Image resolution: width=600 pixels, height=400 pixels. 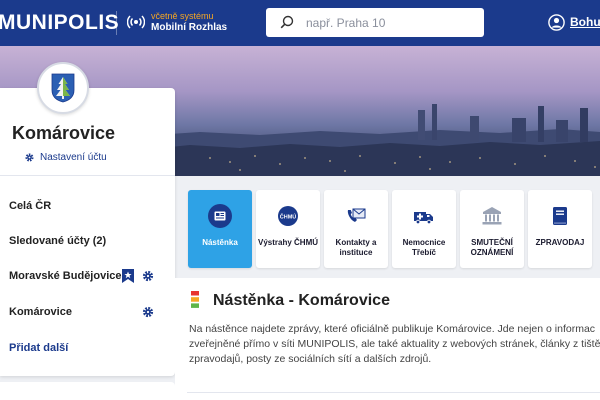 What do you see at coordinates (356, 229) in the screenshot?
I see `tile-kontakty: Kontakty a instituce` at bounding box center [356, 229].